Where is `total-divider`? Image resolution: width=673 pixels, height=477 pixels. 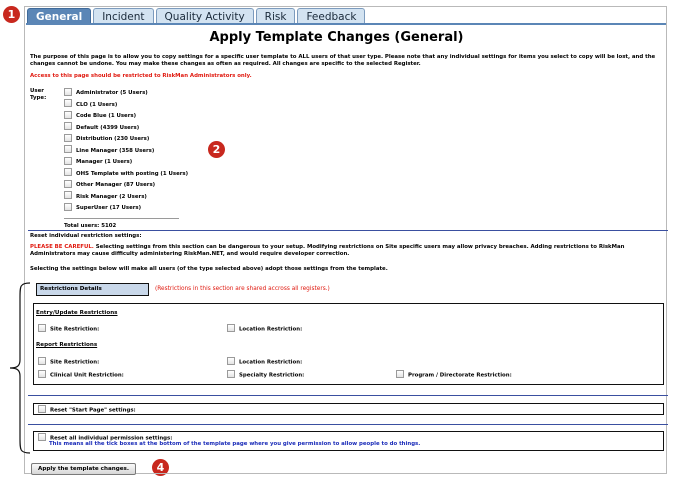
total-divider is located at coordinates (121, 218).